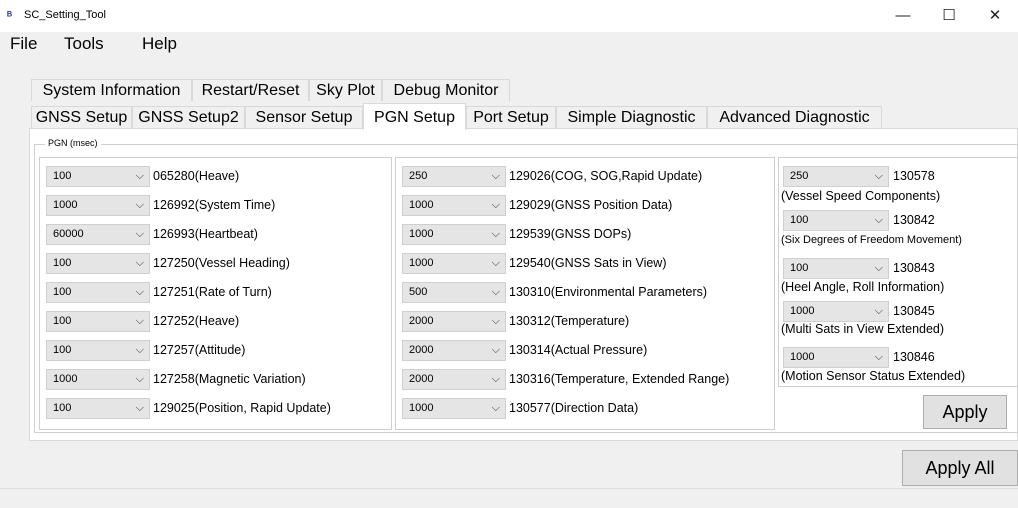  What do you see at coordinates (914, 176) in the screenshot?
I see `pgn-number: 130578` at bounding box center [914, 176].